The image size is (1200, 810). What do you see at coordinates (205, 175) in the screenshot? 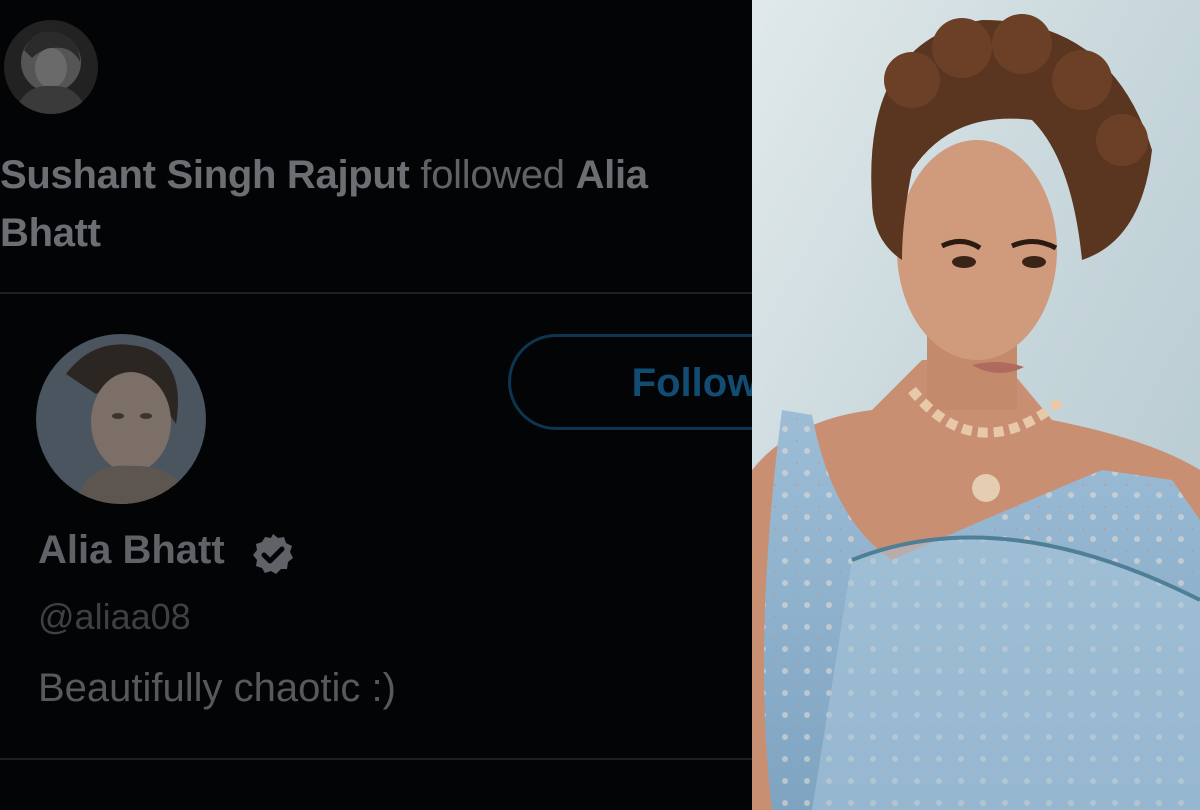
I see `actor-name-link: Sushant Singh Rajput` at bounding box center [205, 175].